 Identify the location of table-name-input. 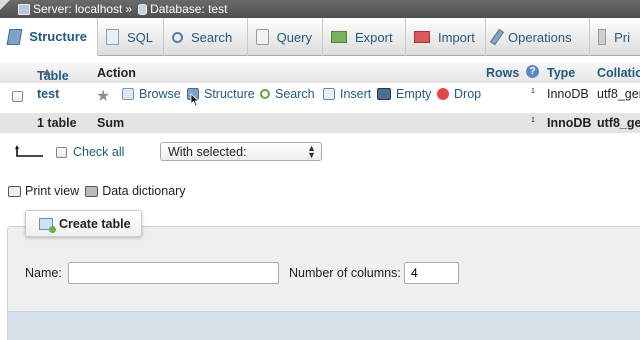
(173, 273).